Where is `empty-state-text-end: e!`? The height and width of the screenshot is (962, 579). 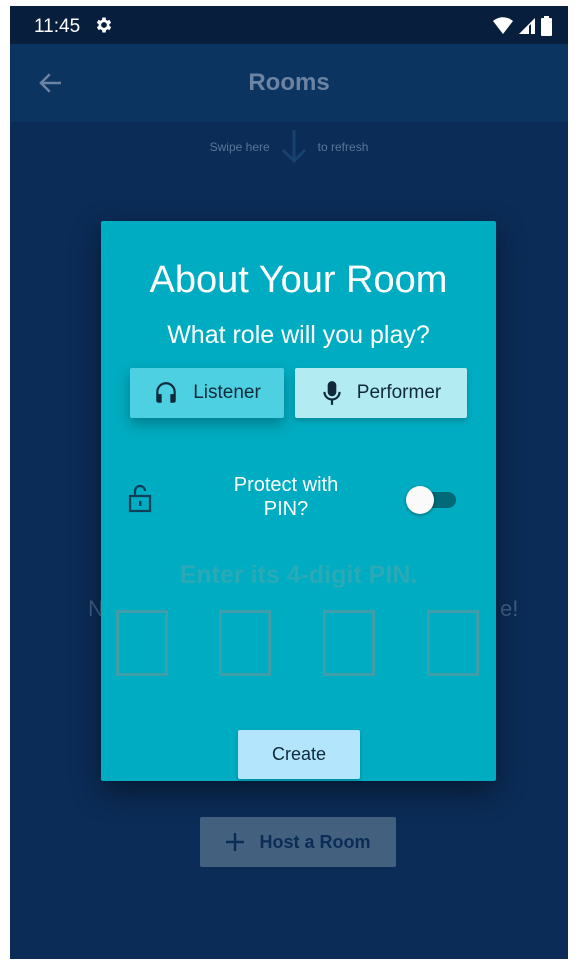
empty-state-text-end: e! is located at coordinates (509, 608).